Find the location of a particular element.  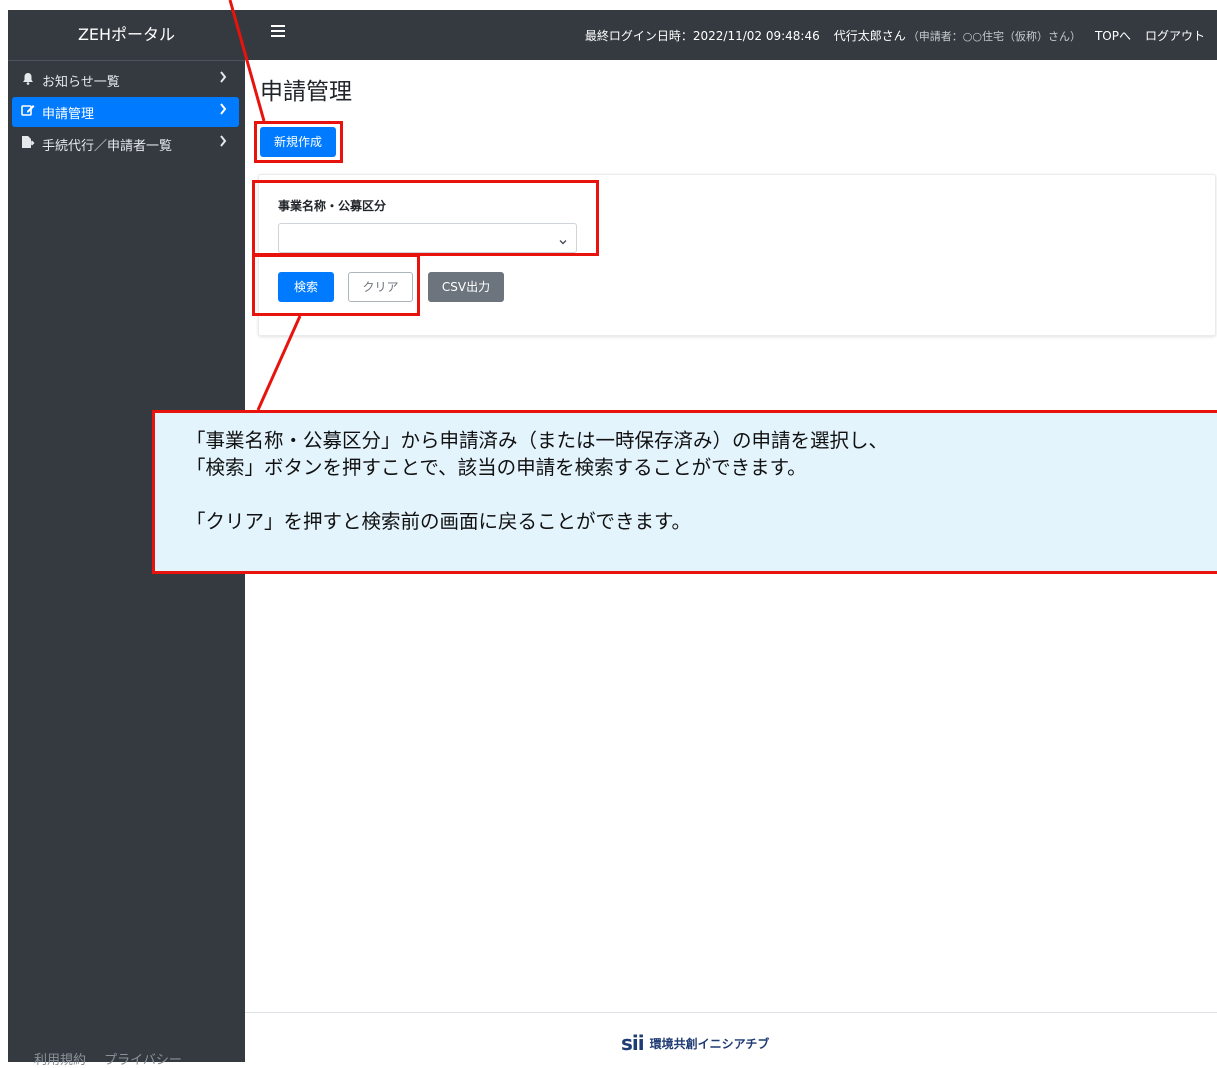

sii-logo: sii 環境共創イニシアチブ is located at coordinates (695, 1043).